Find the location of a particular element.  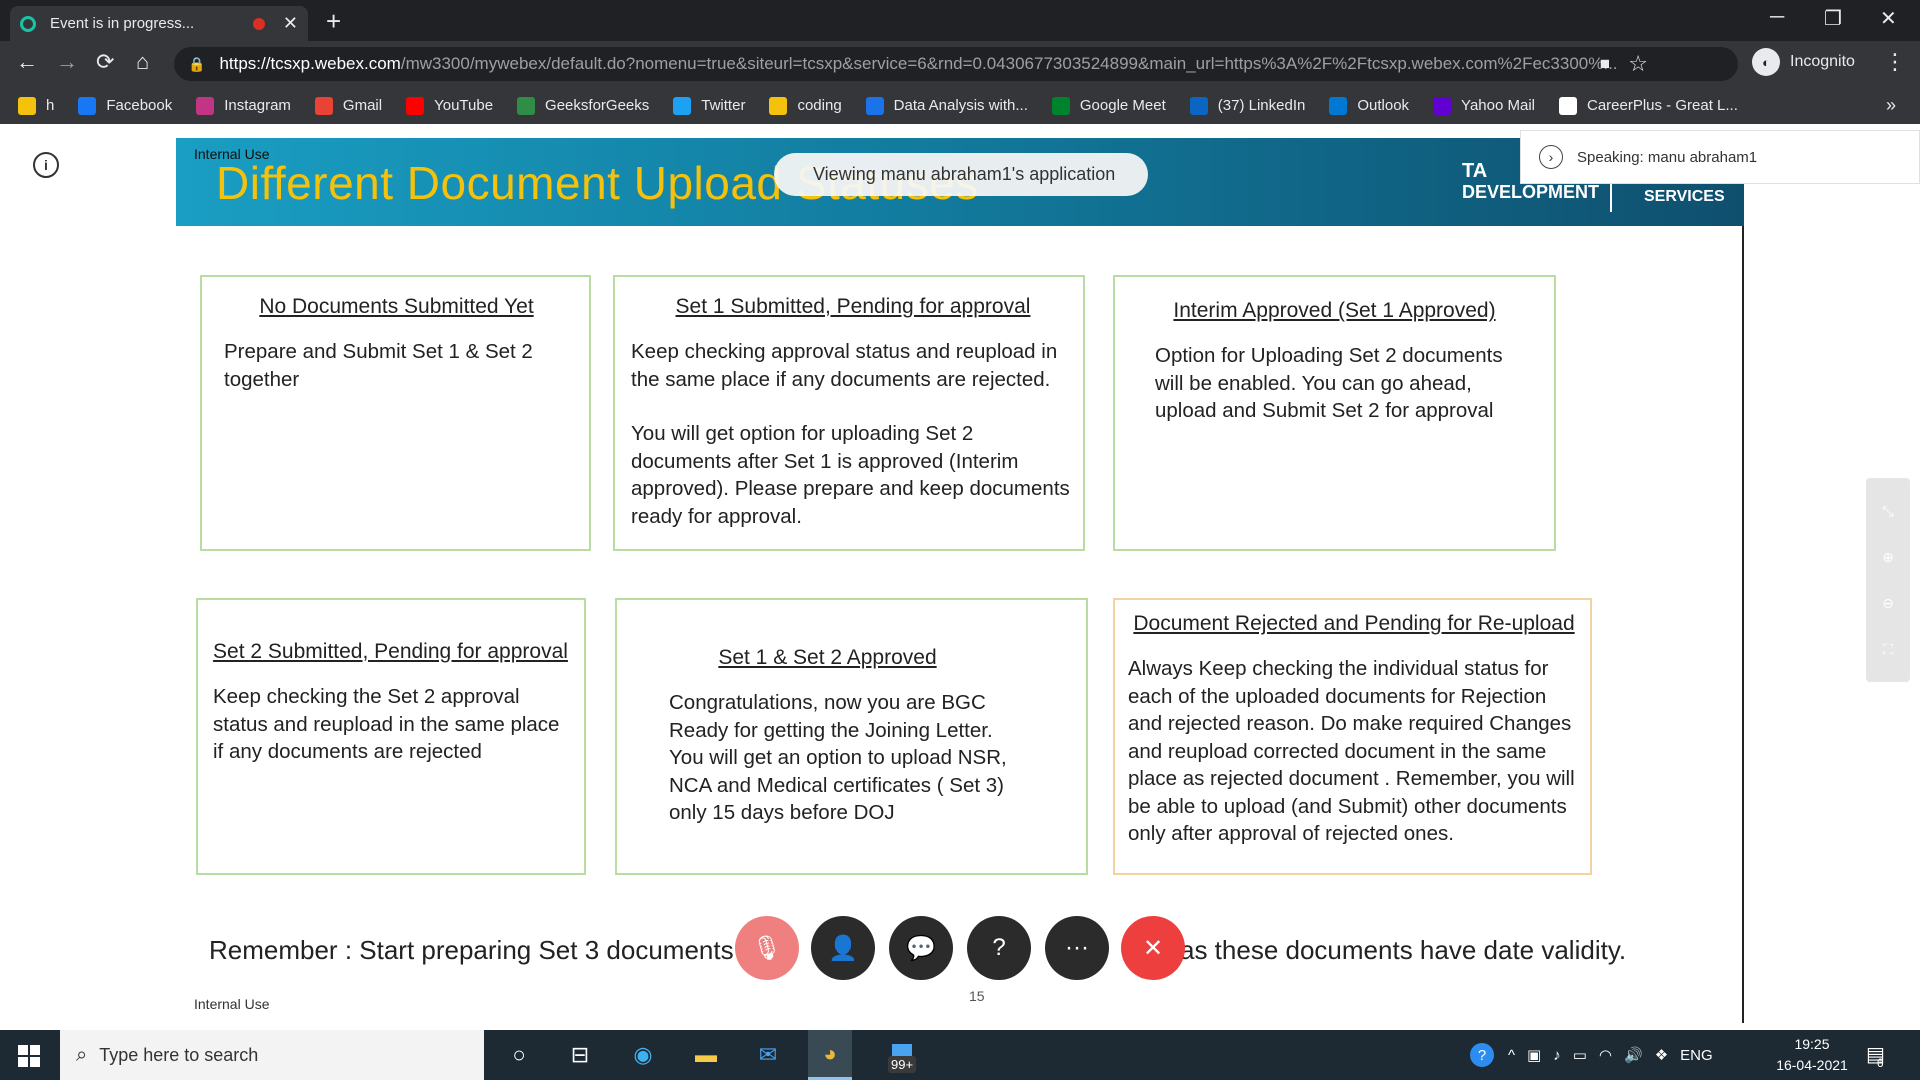

bookmark-item: h is located at coordinates (36, 105).